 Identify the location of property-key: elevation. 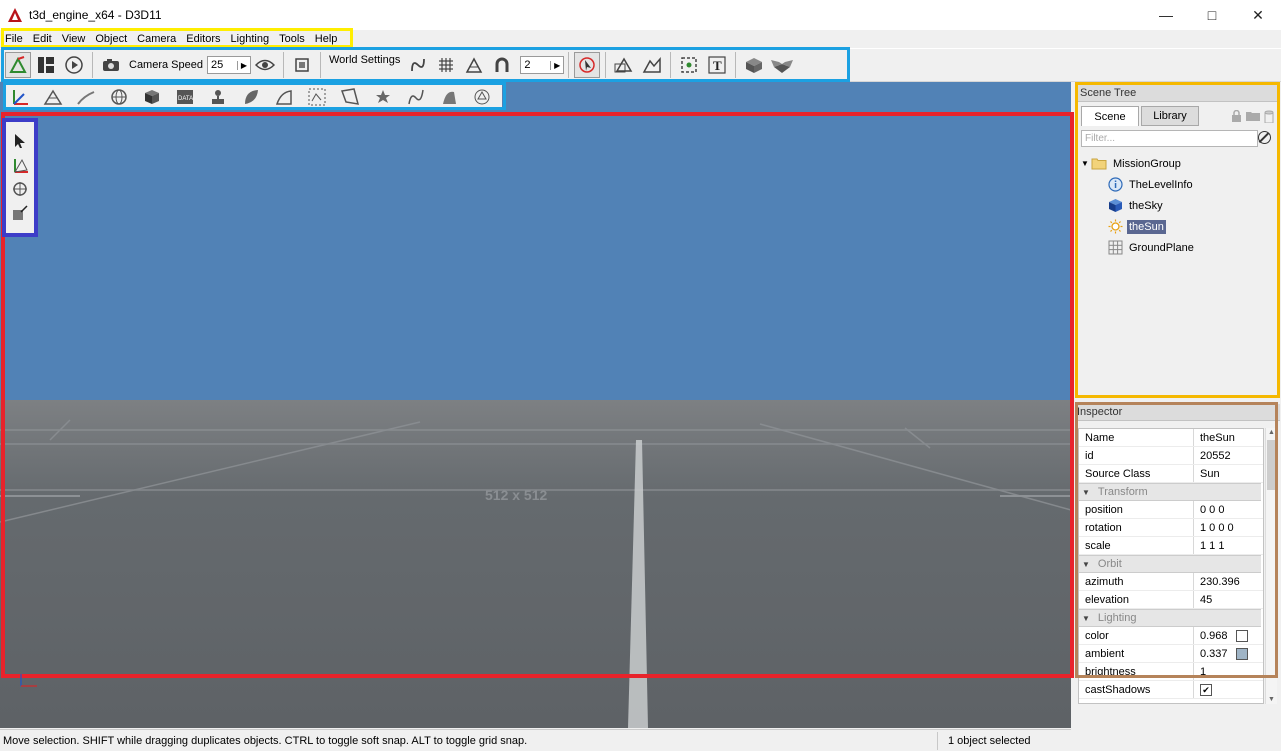
(1136, 599).